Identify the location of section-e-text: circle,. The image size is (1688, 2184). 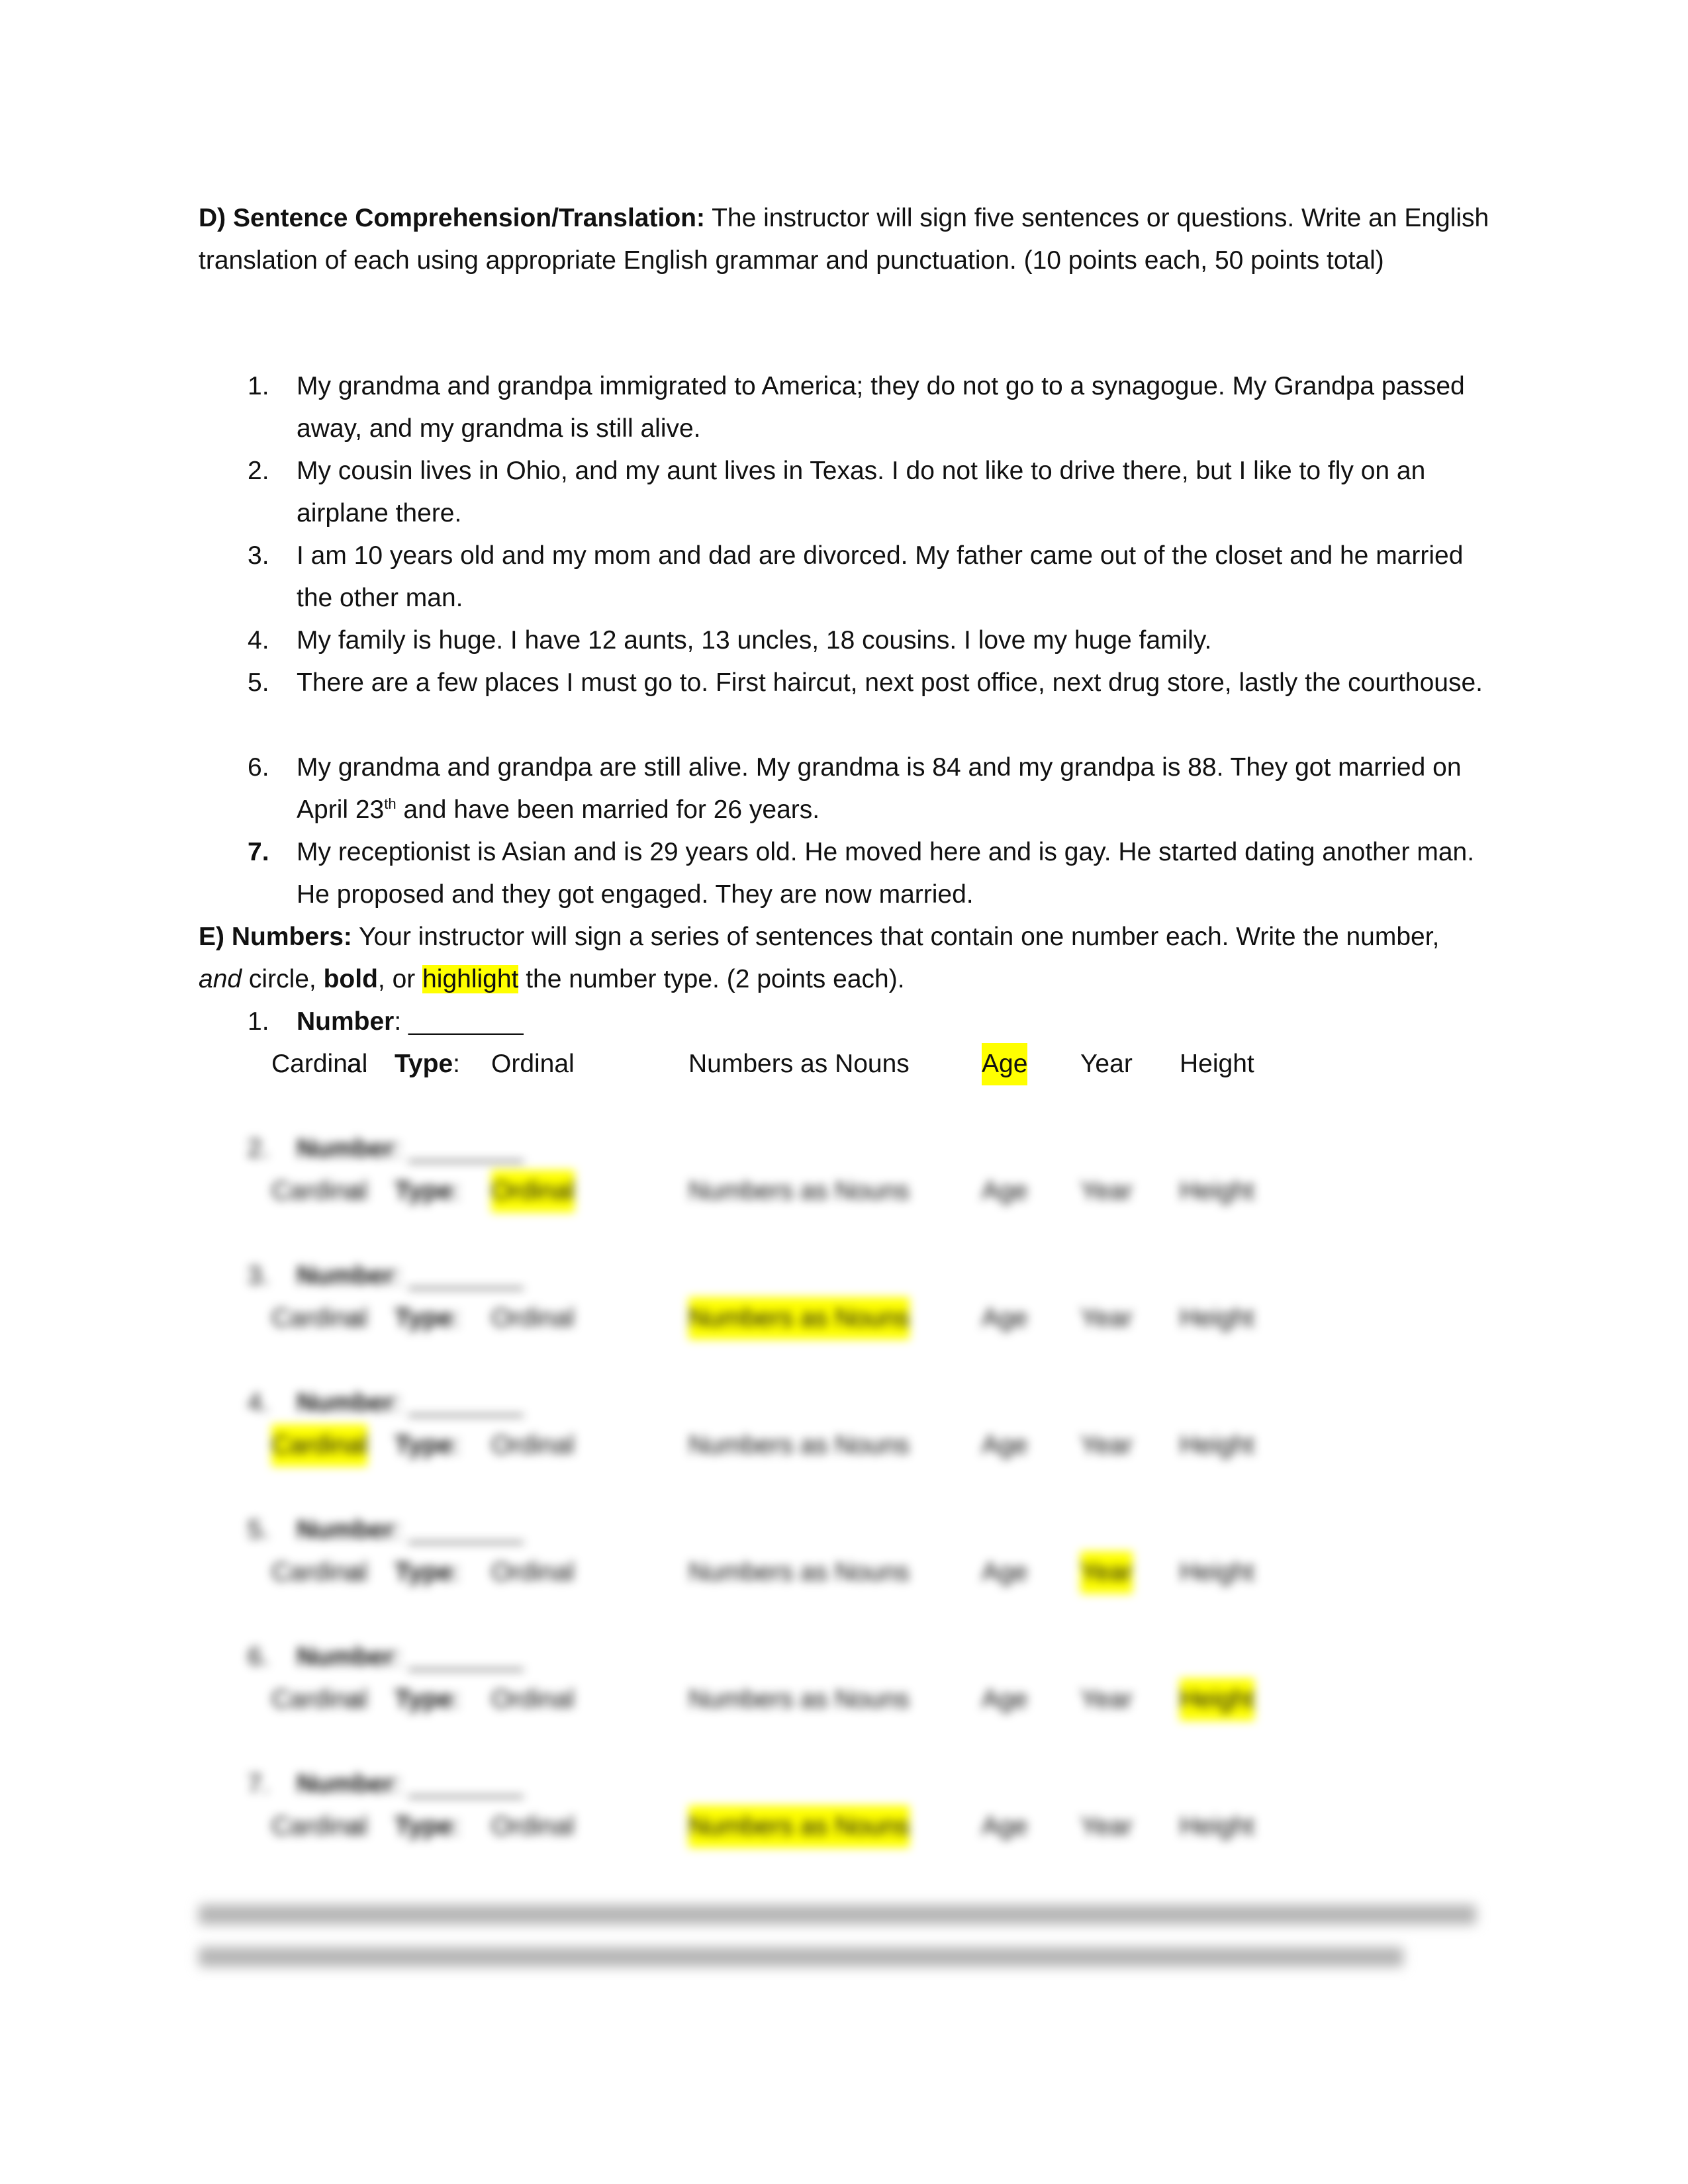
(283, 979).